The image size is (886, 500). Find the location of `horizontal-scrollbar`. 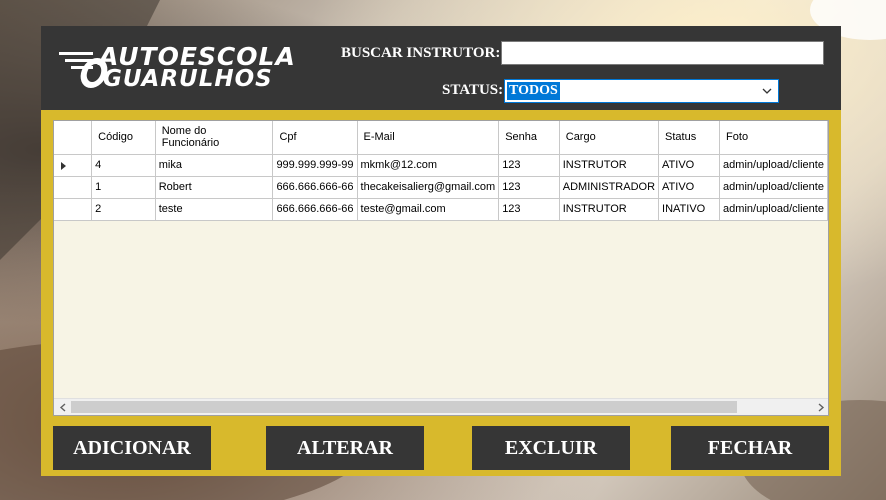

horizontal-scrollbar is located at coordinates (441, 406).